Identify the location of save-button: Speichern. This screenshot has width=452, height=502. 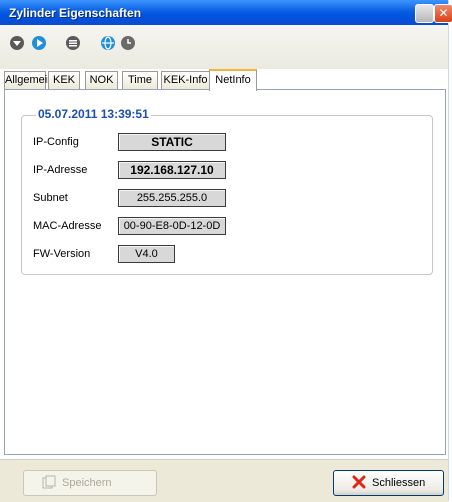
(90, 483).